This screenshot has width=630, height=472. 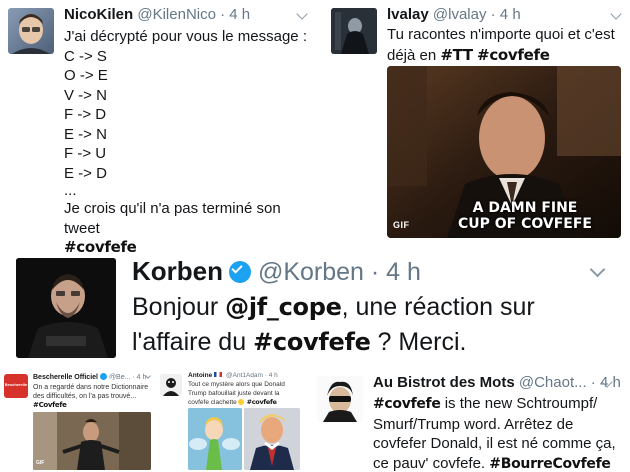 What do you see at coordinates (494, 443) in the screenshot?
I see `tweet-text-line: covfefer Donald, il est né comme ça,` at bounding box center [494, 443].